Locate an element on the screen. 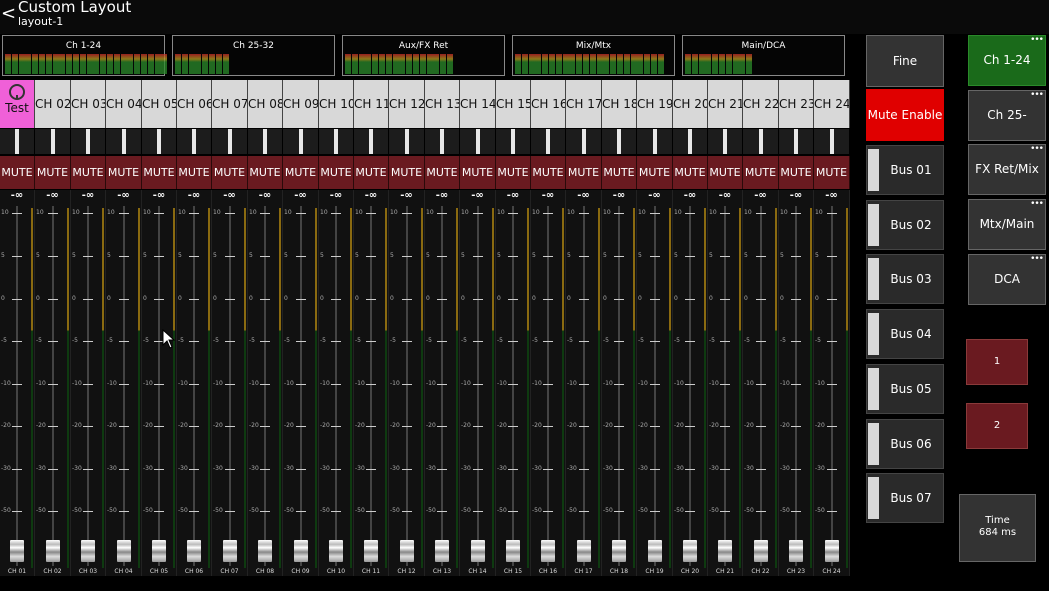 This screenshot has width=1049, height=591. bus-button: Bus 01 is located at coordinates (905, 170).